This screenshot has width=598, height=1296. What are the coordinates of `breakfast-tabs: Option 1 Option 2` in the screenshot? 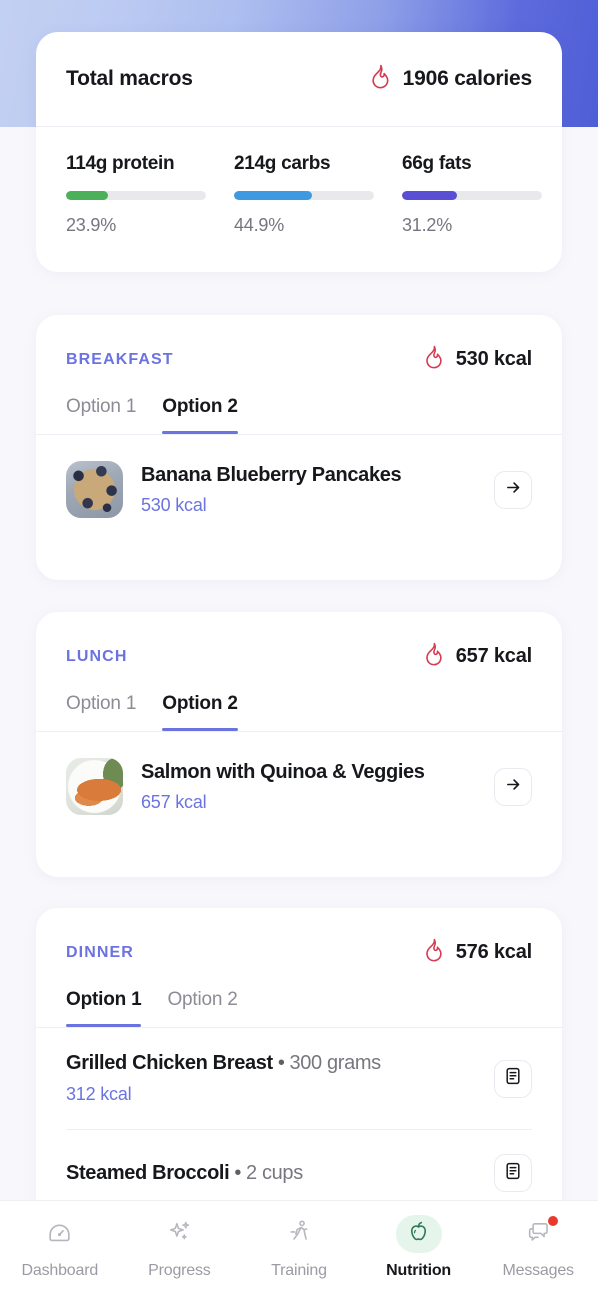 It's located at (299, 404).